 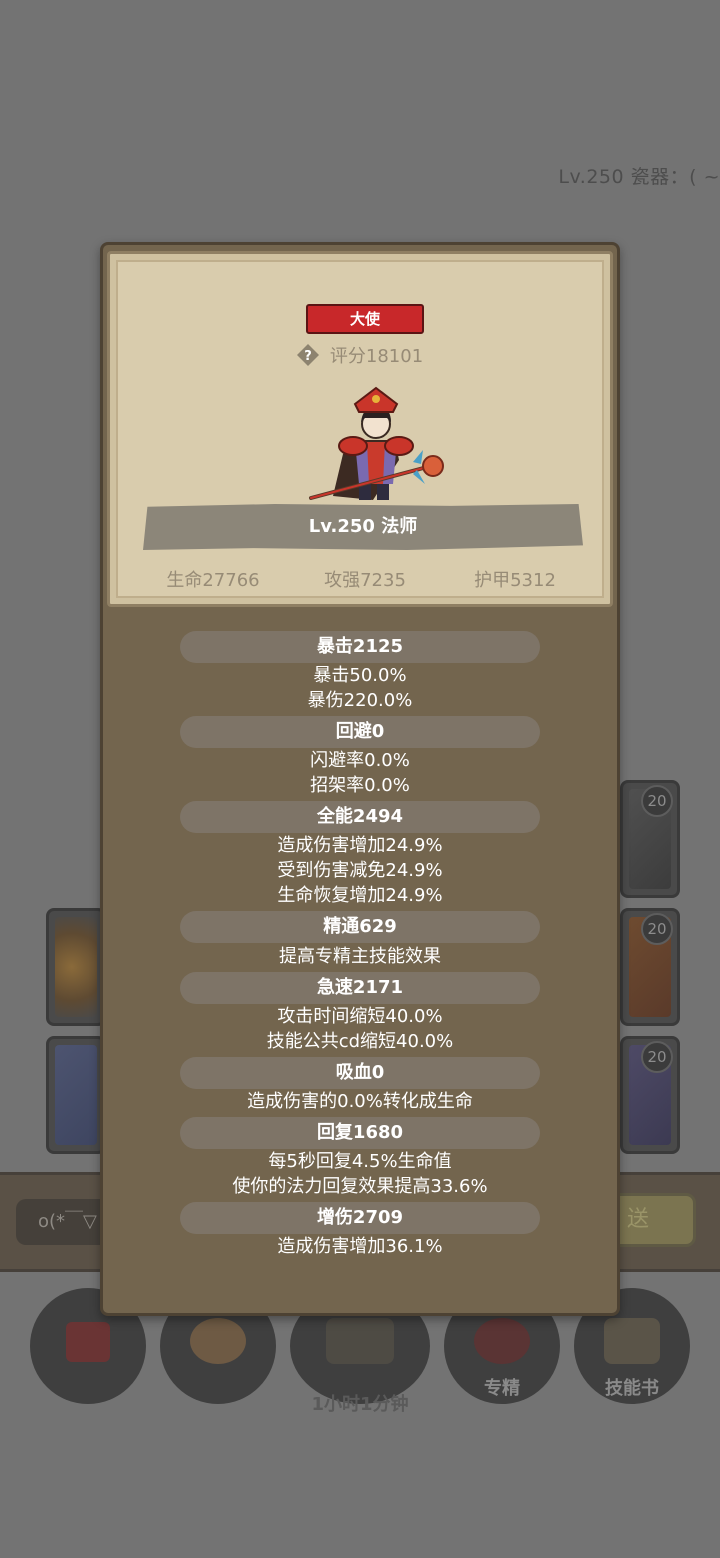 What do you see at coordinates (88, 1342) in the screenshot?
I see `potion-icon` at bounding box center [88, 1342].